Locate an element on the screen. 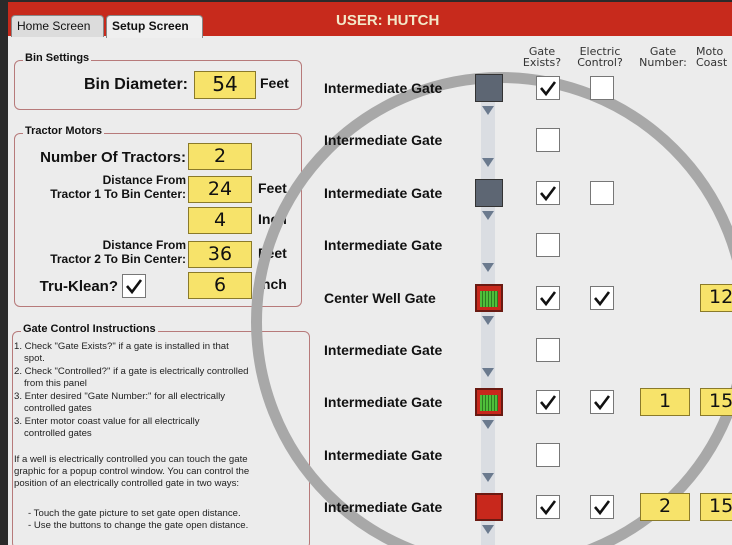  tractor2-distance-label-line1: Distance From is located at coordinates (144, 245).